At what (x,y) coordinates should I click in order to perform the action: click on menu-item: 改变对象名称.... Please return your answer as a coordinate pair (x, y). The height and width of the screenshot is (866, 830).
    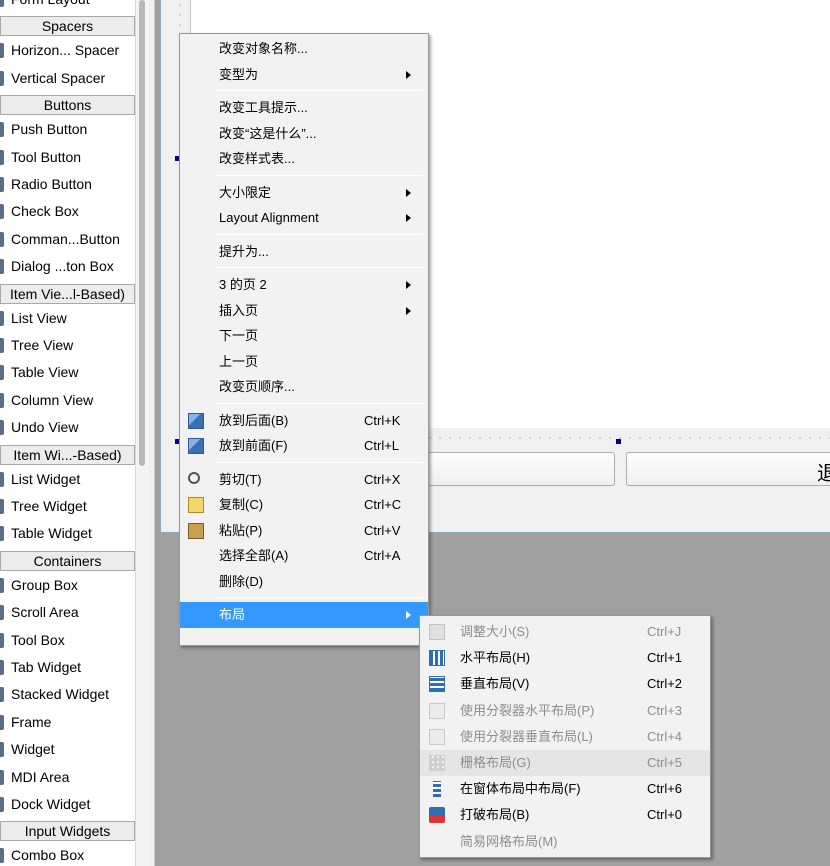
    Looking at the image, I should click on (304, 49).